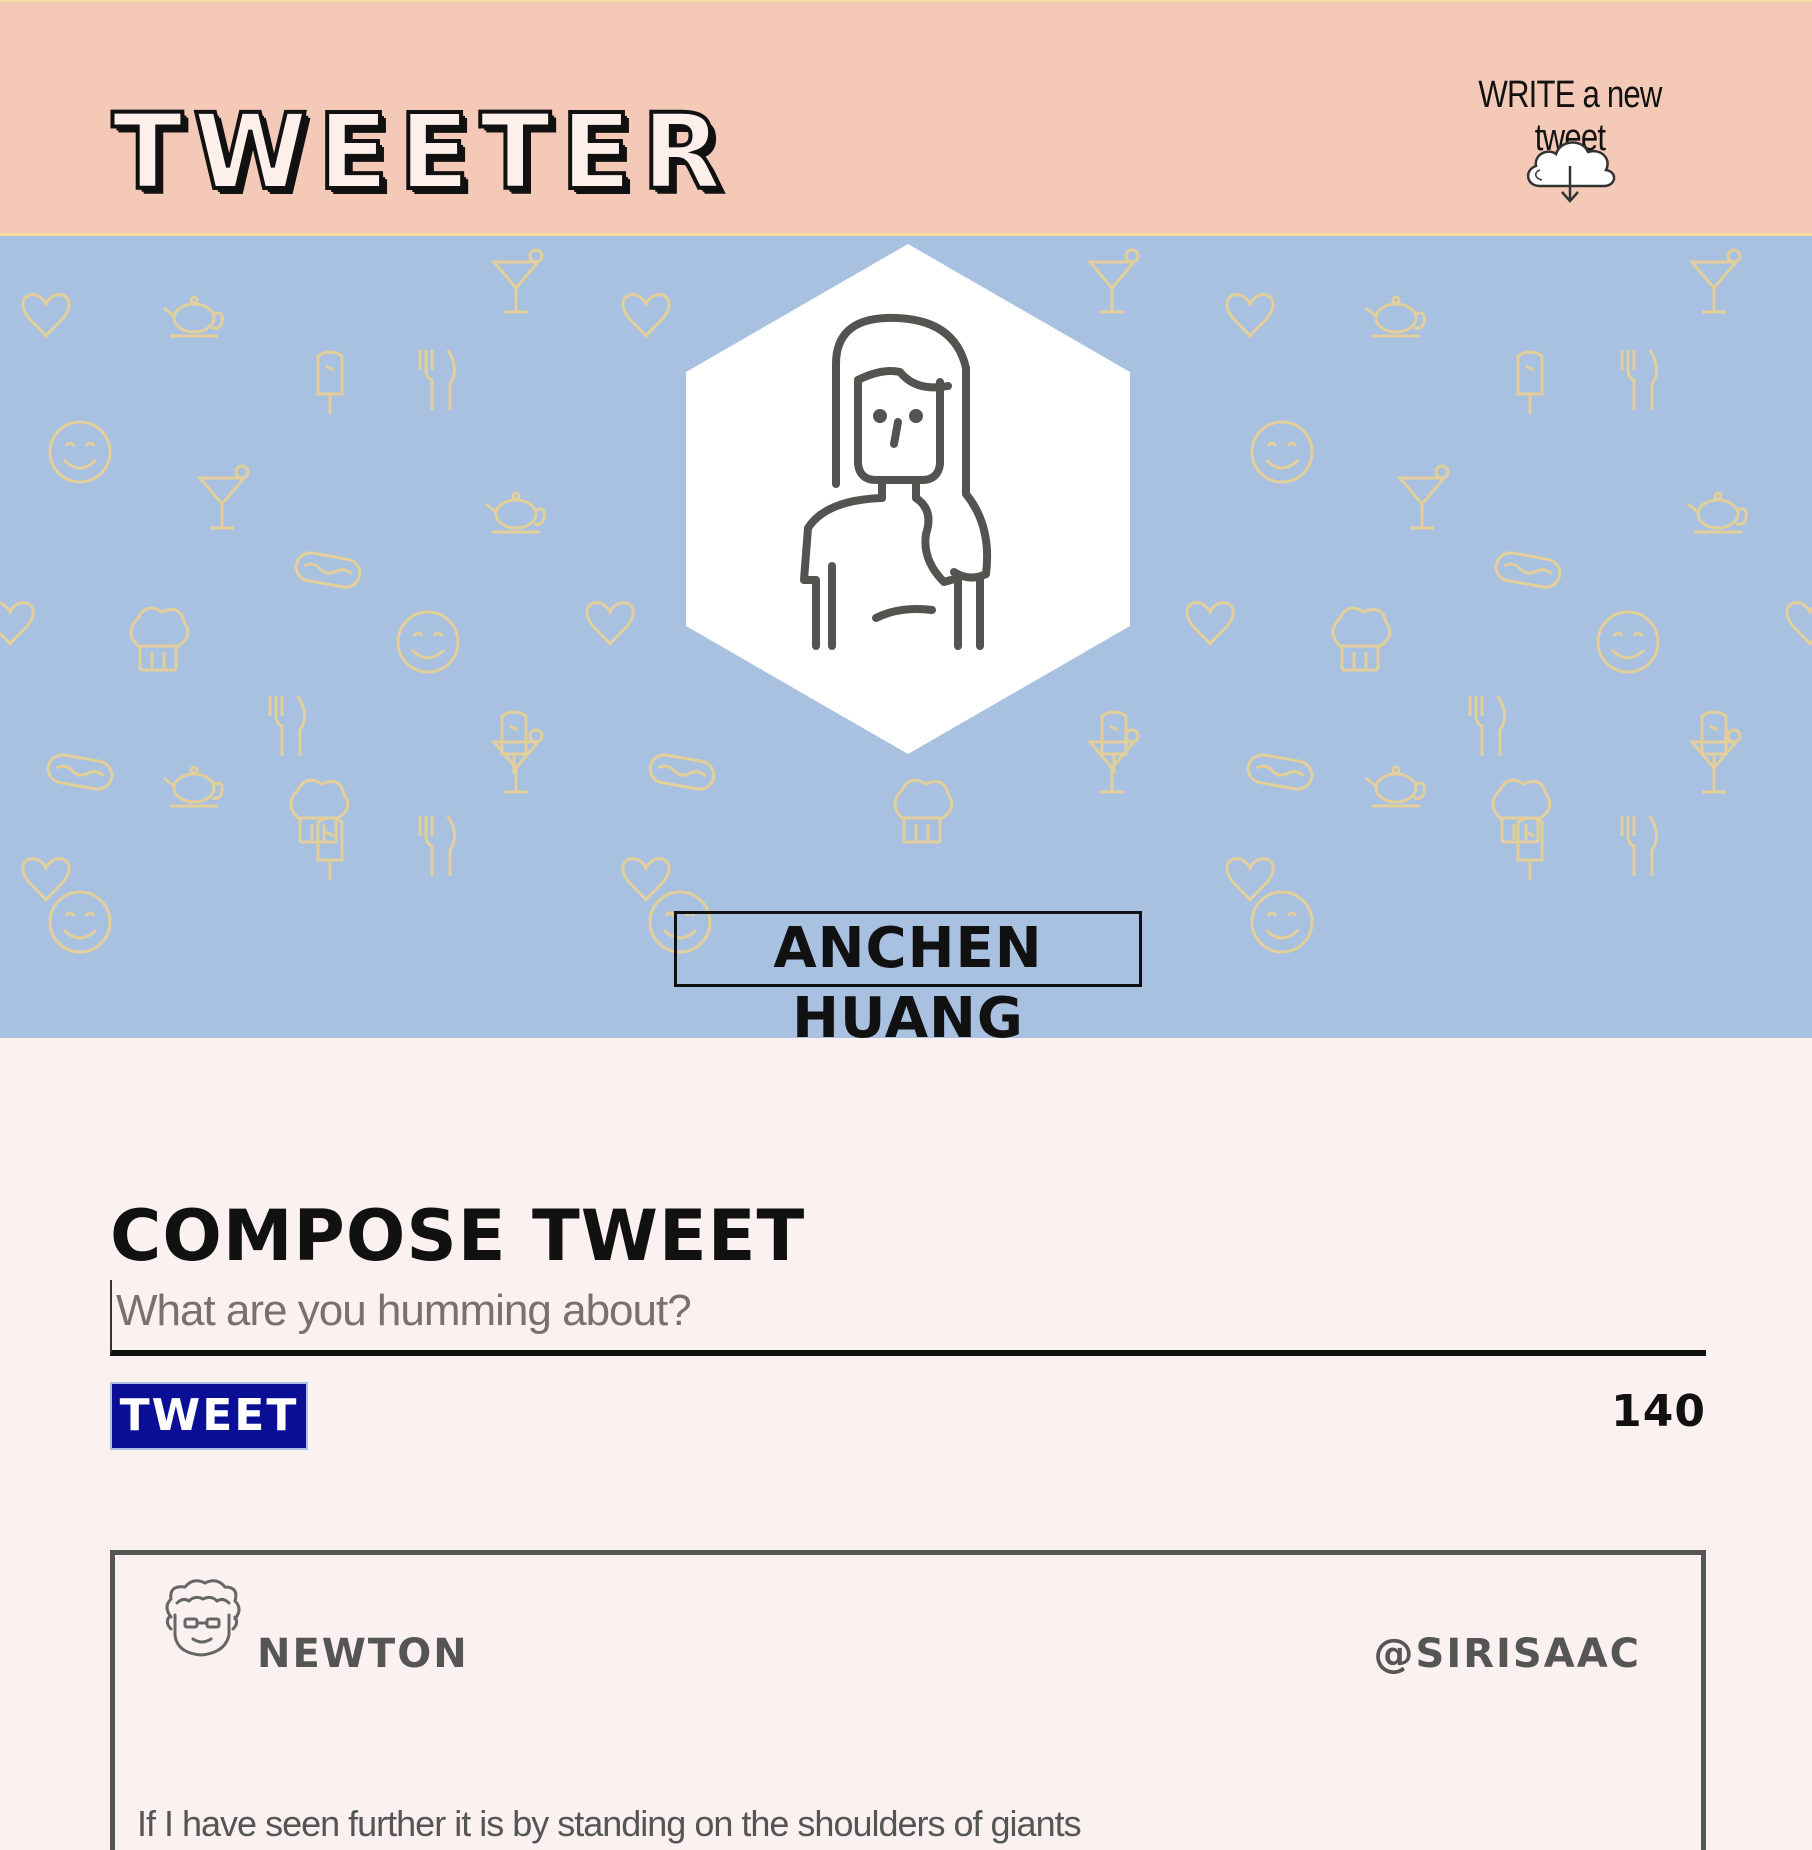 The width and height of the screenshot is (1812, 1850). I want to click on brand-logo: TWEETER, so click(421, 152).